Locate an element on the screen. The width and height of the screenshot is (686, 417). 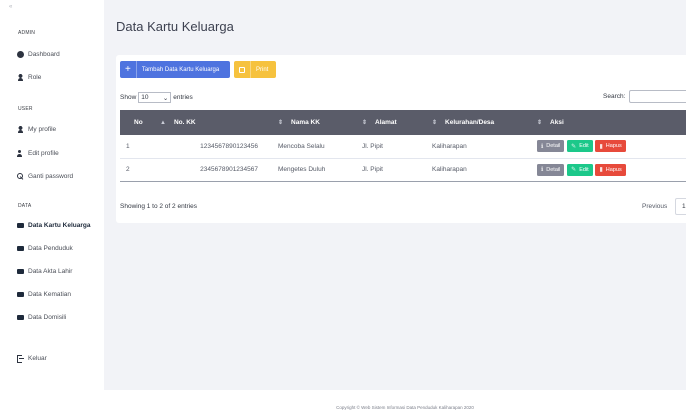
column-header-label: No. KK is located at coordinates (184, 122).